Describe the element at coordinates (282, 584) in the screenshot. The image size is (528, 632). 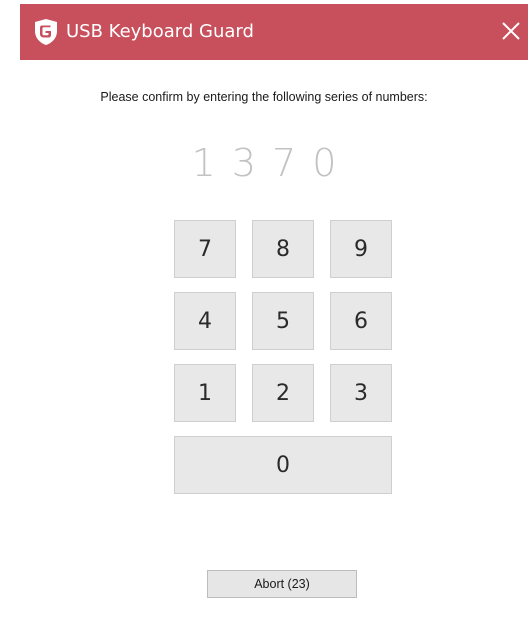
I see `abort-button: Abort (23)` at that location.